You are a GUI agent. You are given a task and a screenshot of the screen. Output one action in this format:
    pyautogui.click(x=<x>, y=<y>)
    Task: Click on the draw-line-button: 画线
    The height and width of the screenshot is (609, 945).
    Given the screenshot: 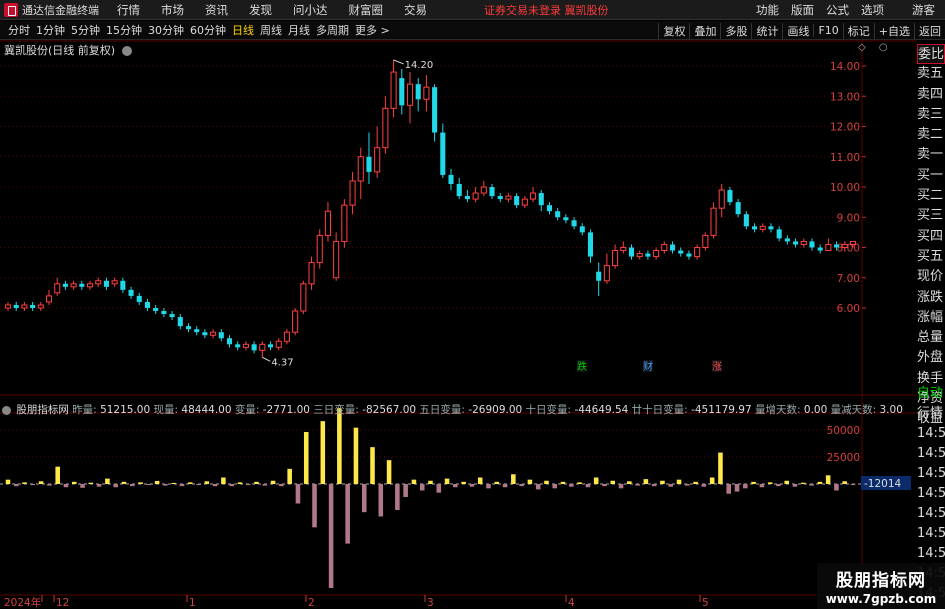 What is the action you would take?
    pyautogui.click(x=797, y=30)
    